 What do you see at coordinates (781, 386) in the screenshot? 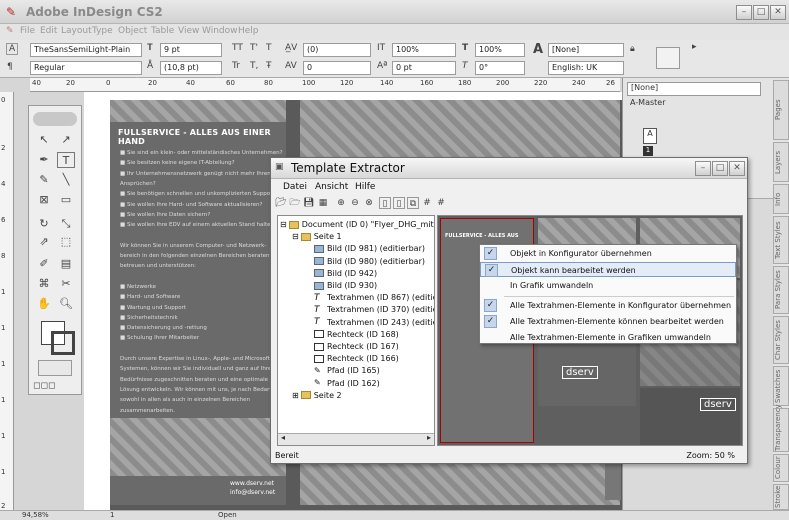
I see `tab-swatches: Swatches` at bounding box center [781, 386].